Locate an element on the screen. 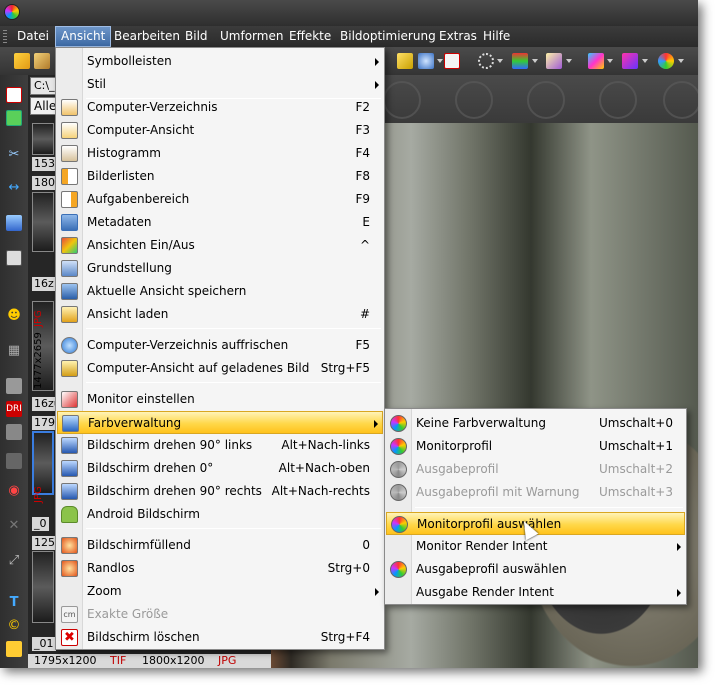  copyright-icon: © is located at coordinates (14, 626).